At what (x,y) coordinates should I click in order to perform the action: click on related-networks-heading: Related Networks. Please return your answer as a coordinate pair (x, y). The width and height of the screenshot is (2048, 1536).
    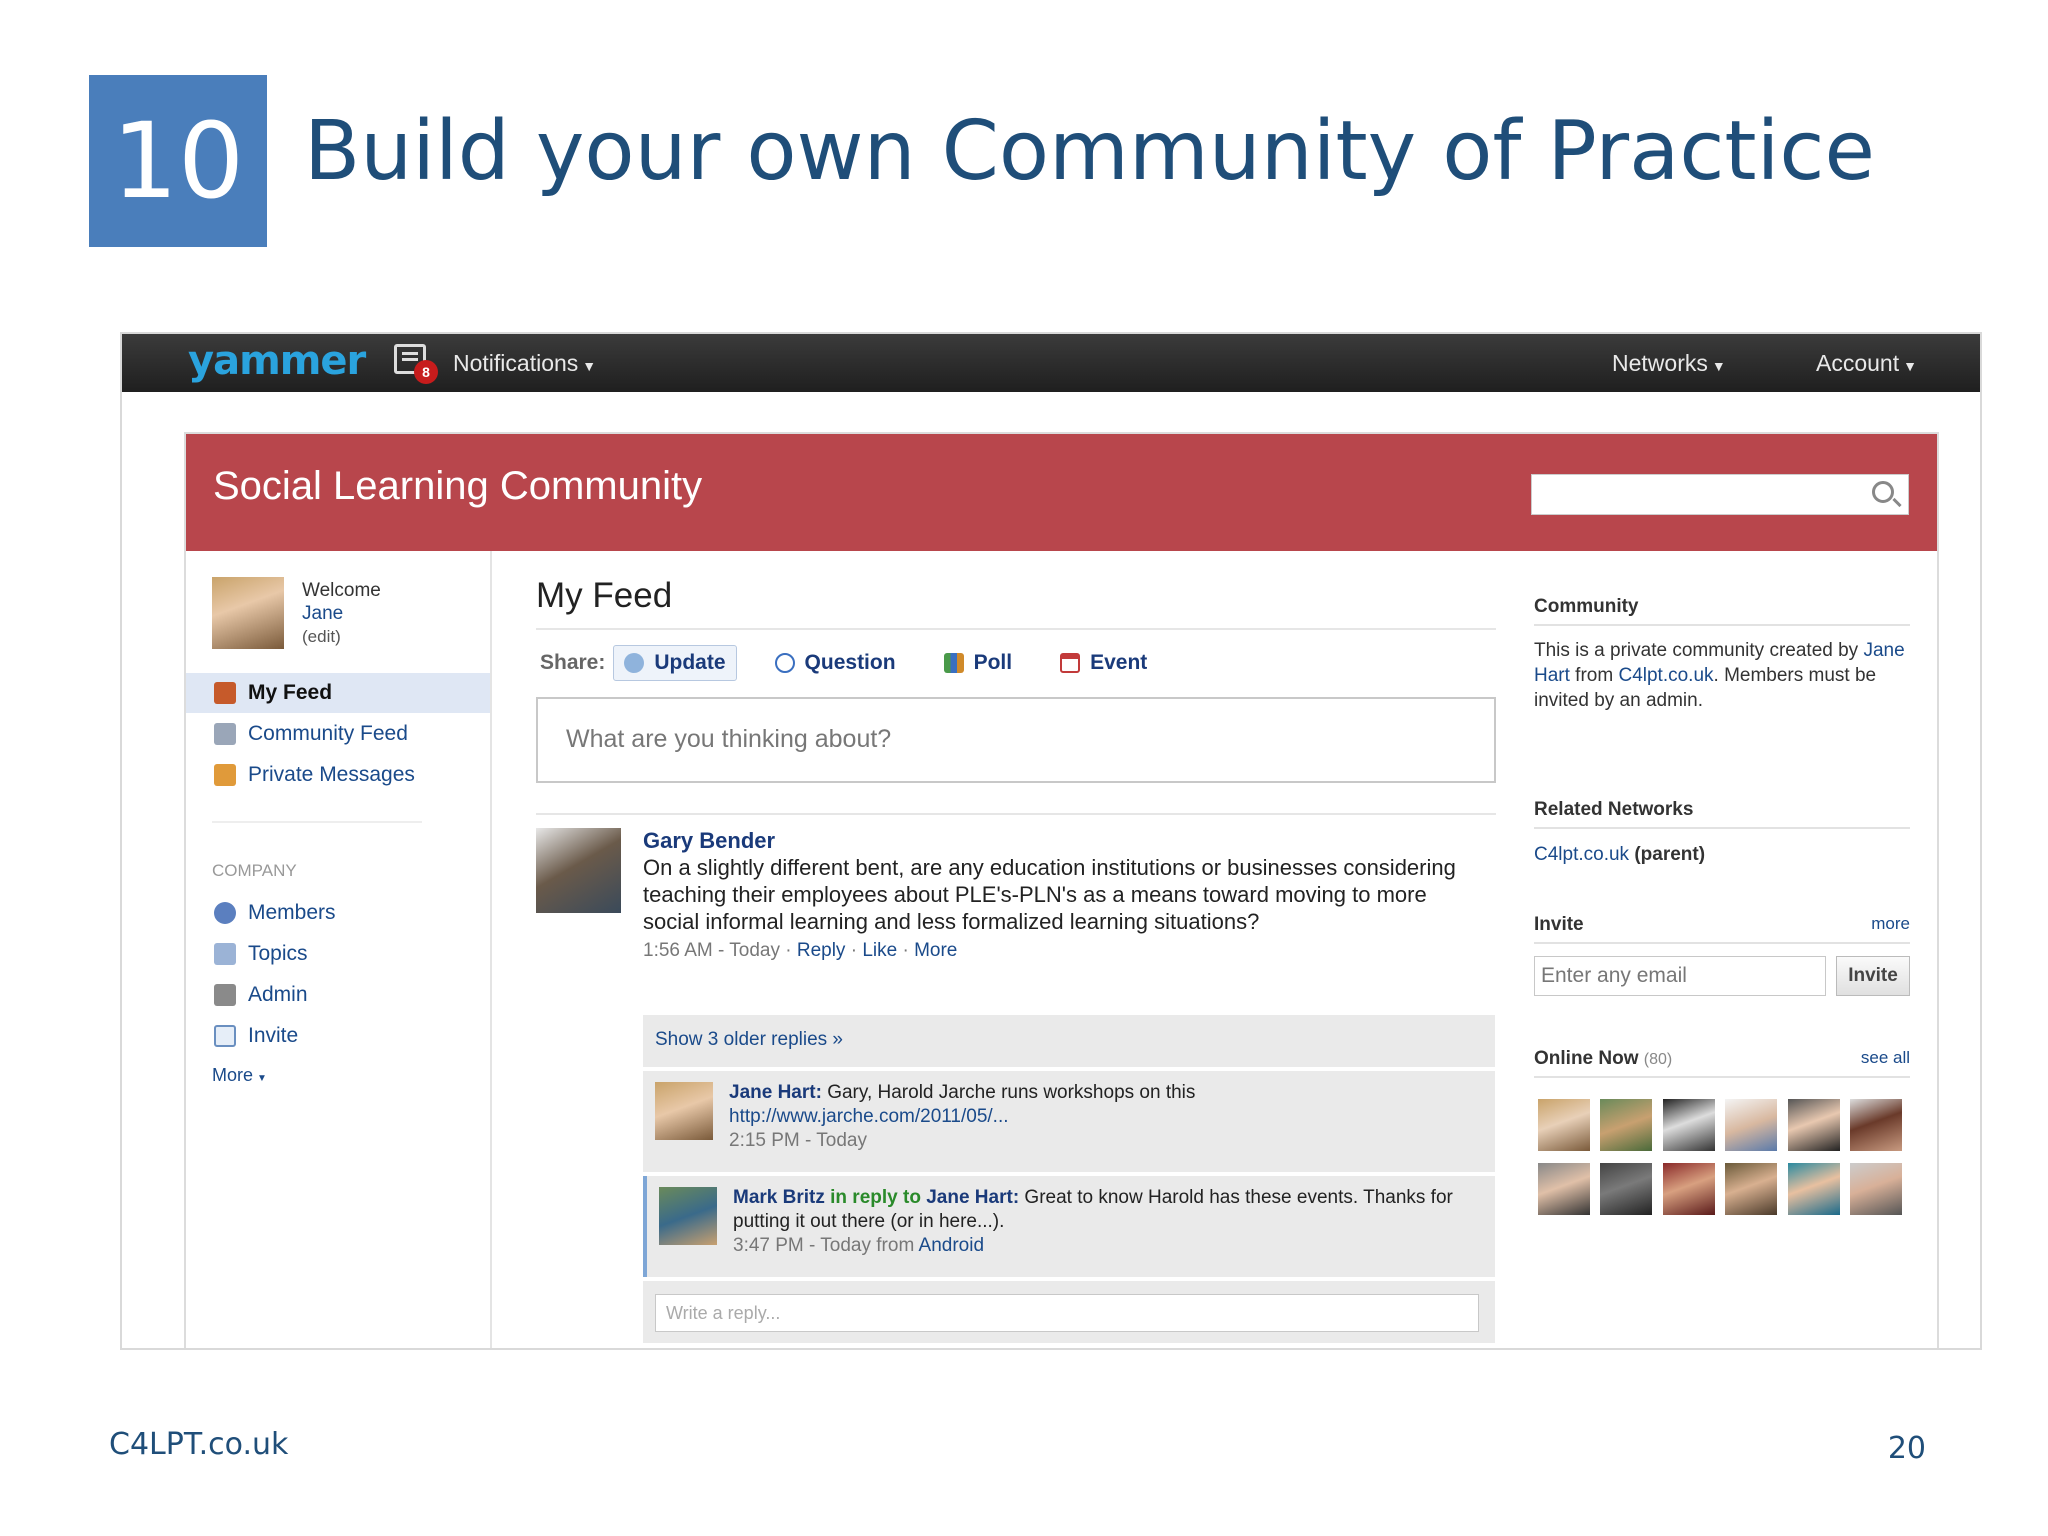
    Looking at the image, I should click on (1722, 814).